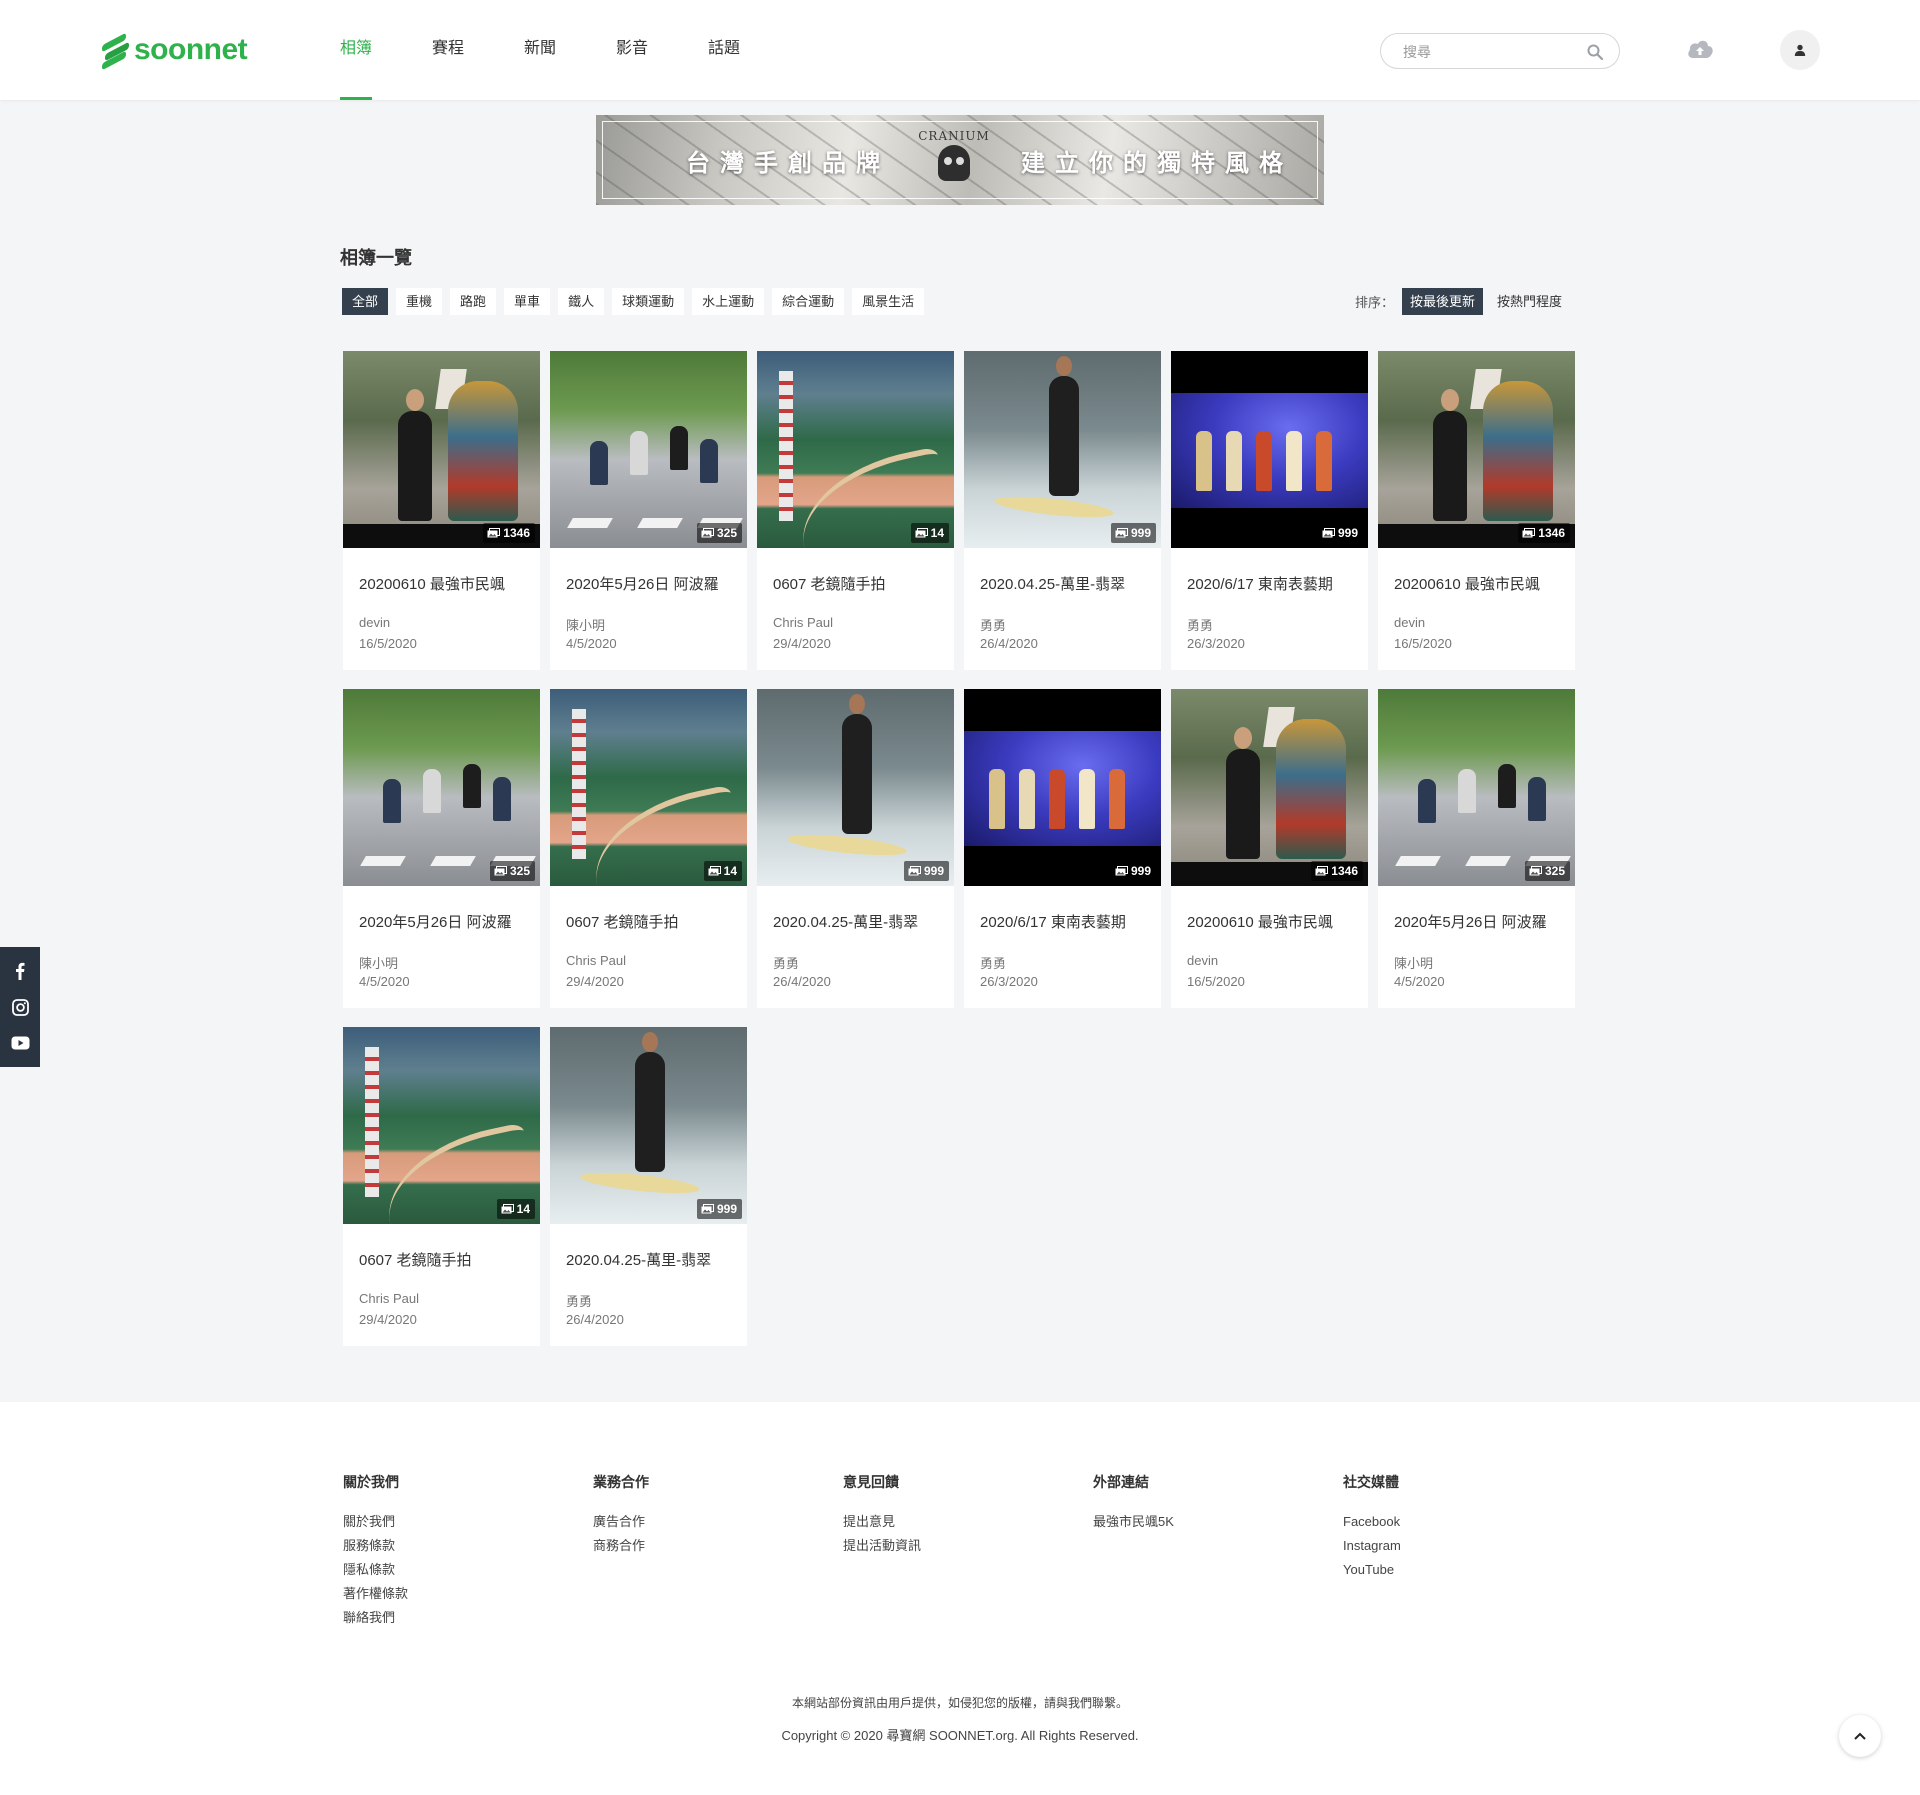 The height and width of the screenshot is (1795, 1920). I want to click on nav-albums: 相簿, so click(356, 50).